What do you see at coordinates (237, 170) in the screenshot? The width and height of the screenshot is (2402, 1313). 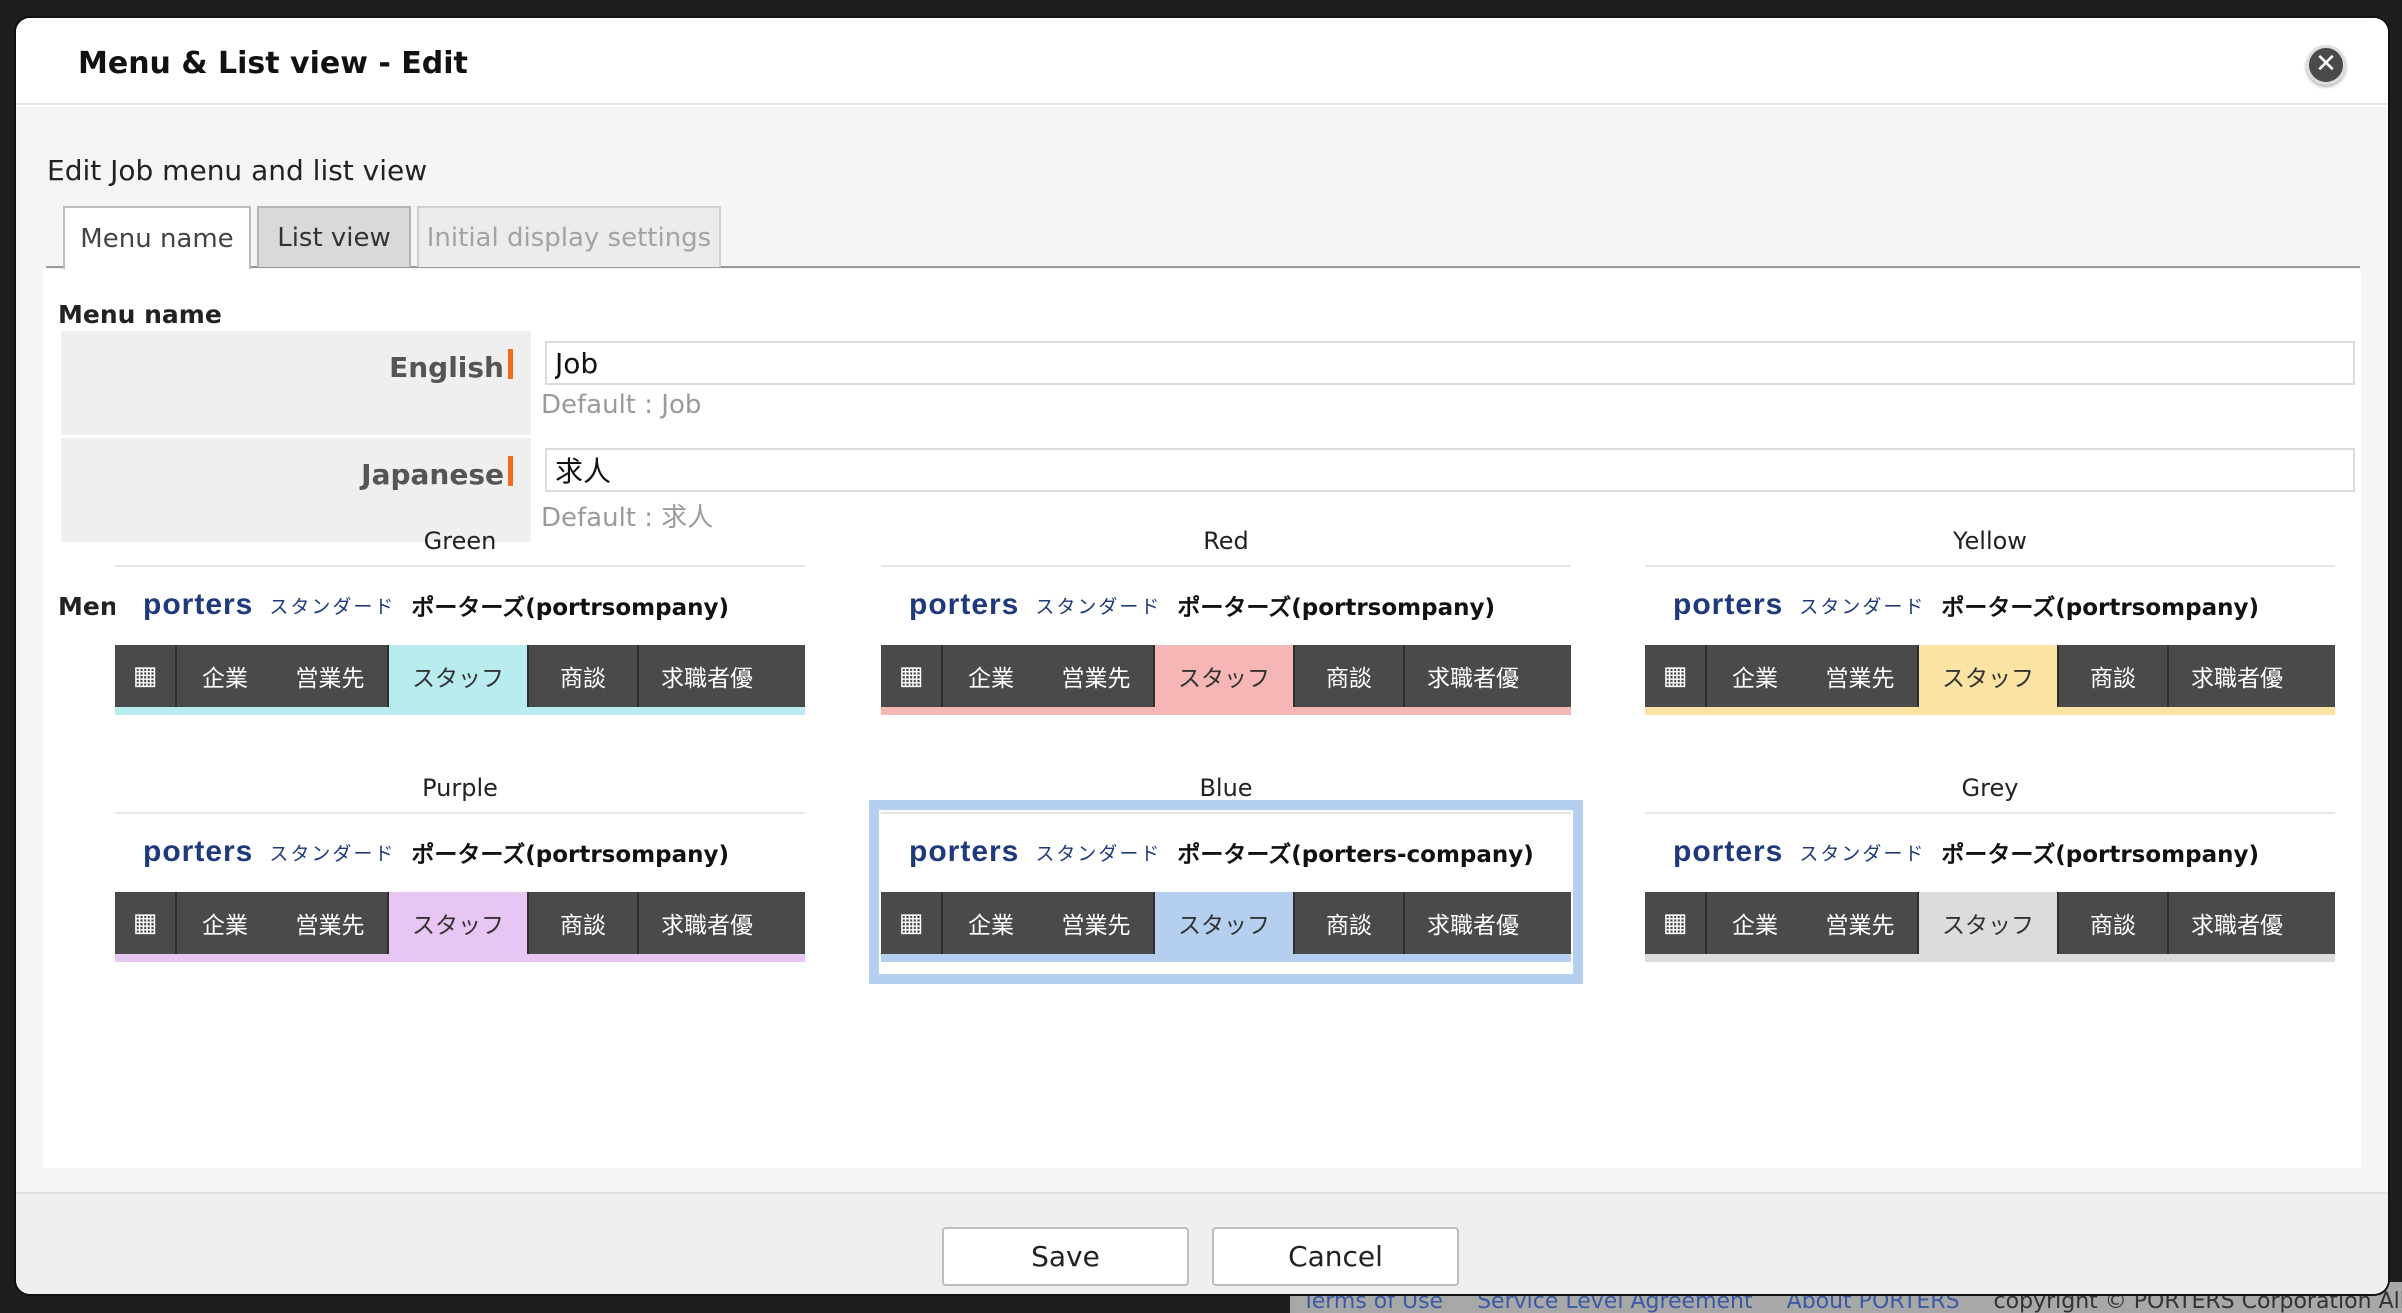 I see `modal-subtitle: Edit Job menu and list view` at bounding box center [237, 170].